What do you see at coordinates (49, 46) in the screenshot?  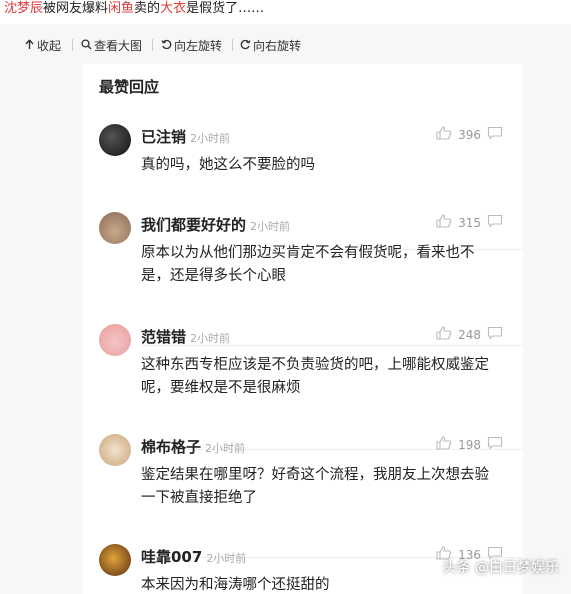 I see `collapse-label: 收起` at bounding box center [49, 46].